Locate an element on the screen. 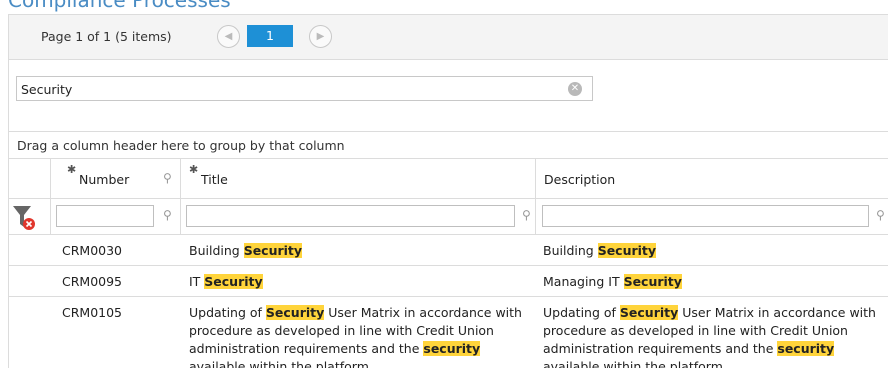 Image resolution: width=888 pixels, height=368 pixels. row-title: IT Security is located at coordinates (361, 282).